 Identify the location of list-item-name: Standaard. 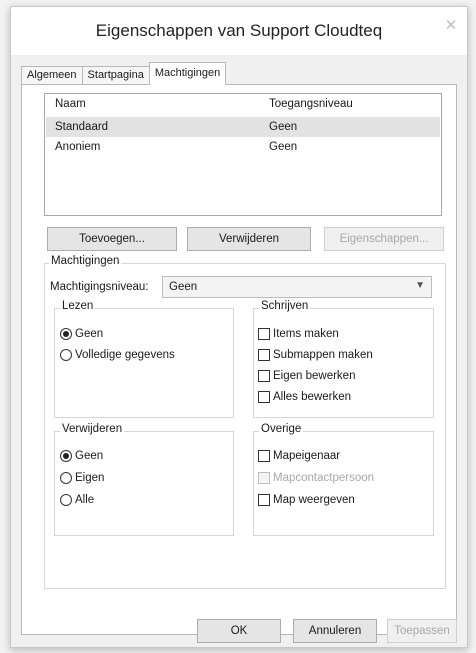
(82, 127).